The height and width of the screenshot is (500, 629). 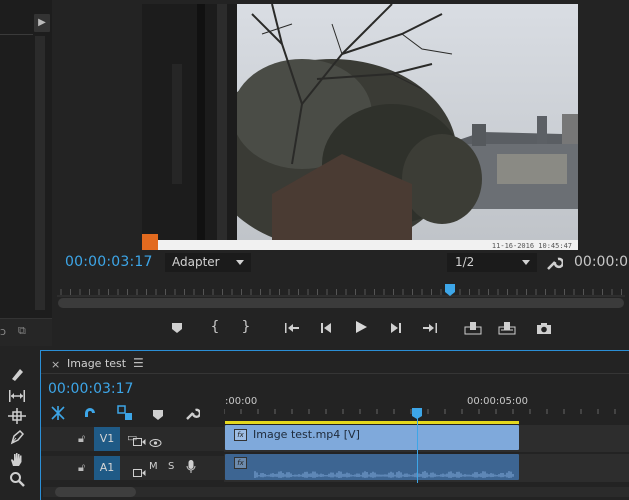 I want to click on go-to-in-icon, so click(x=292, y=328).